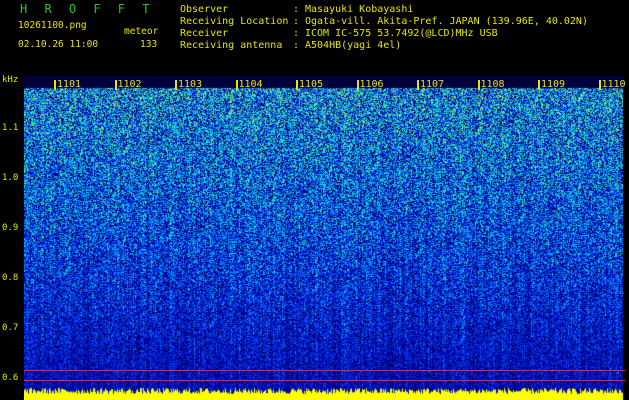 This screenshot has height=400, width=629. What do you see at coordinates (58, 44) in the screenshot?
I see `datetime-label: 02.10.26 11:00` at bounding box center [58, 44].